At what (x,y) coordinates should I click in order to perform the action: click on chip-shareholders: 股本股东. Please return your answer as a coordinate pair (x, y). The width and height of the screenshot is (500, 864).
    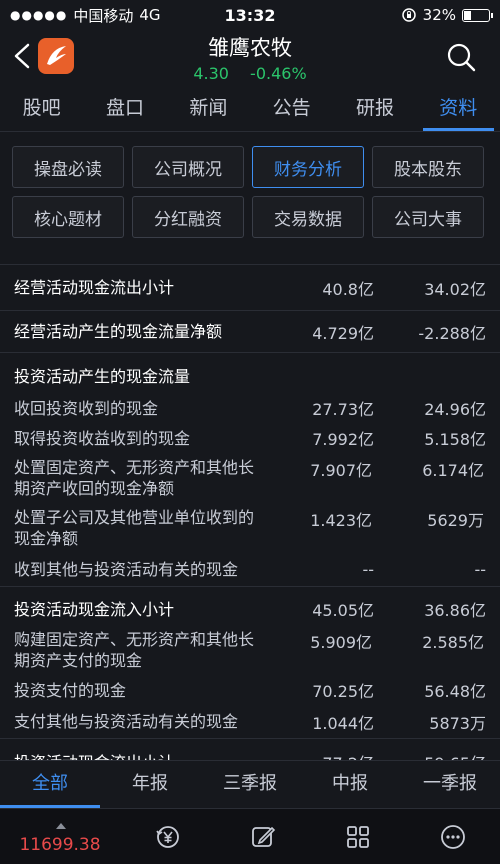
    Looking at the image, I should click on (428, 167).